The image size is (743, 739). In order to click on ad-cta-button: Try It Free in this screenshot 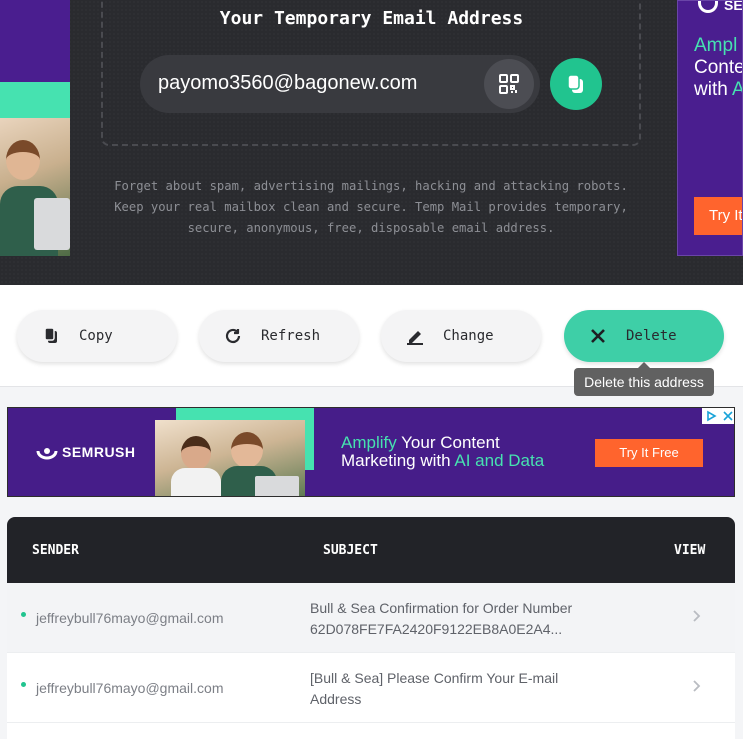, I will do `click(649, 453)`.